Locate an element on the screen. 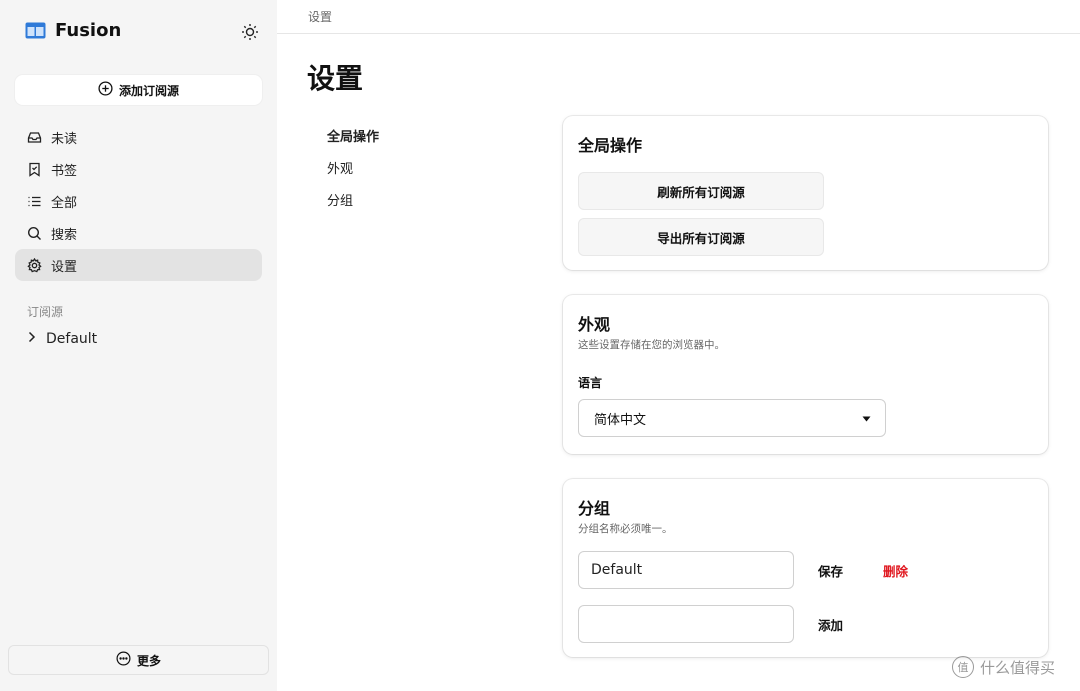 The width and height of the screenshot is (1080, 691). new-group-input is located at coordinates (686, 624).